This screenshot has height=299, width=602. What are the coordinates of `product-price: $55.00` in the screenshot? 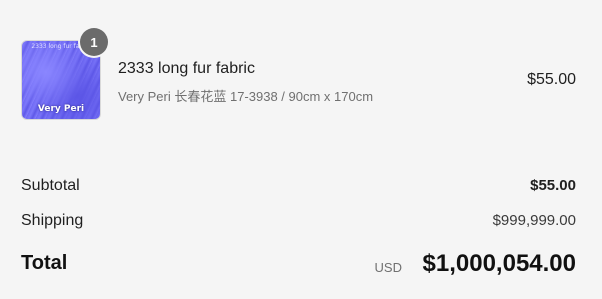 It's located at (551, 79).